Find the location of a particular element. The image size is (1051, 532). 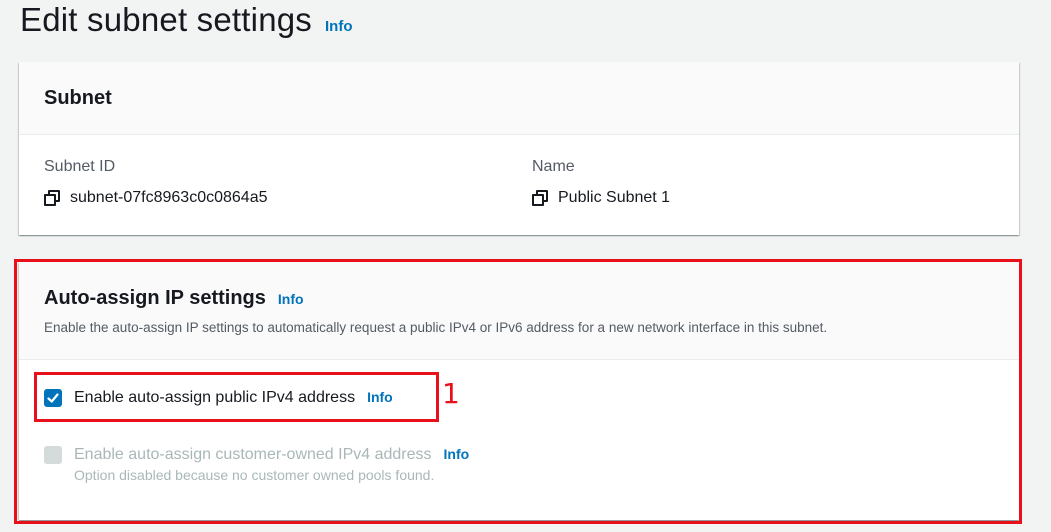

subnet-name-value-row: Public Subnet 1 is located at coordinates (601, 198).